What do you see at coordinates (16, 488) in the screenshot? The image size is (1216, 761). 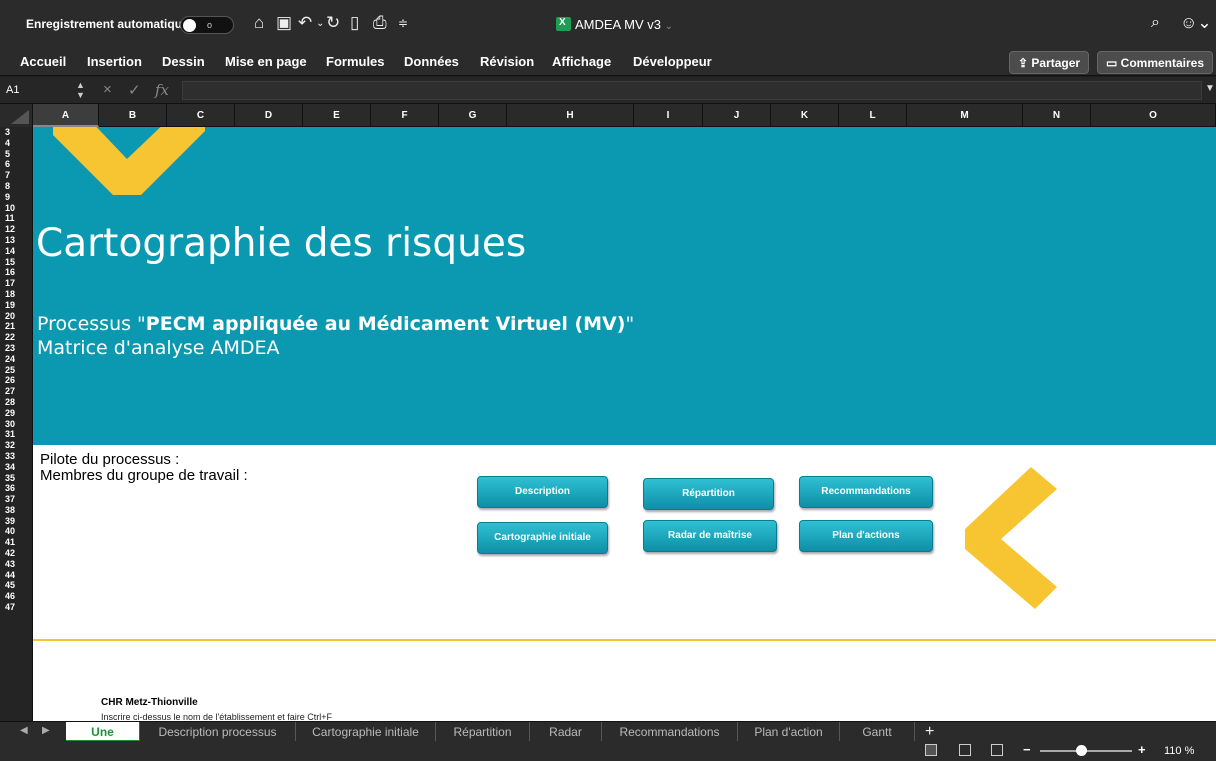 I see `row-header: 36` at bounding box center [16, 488].